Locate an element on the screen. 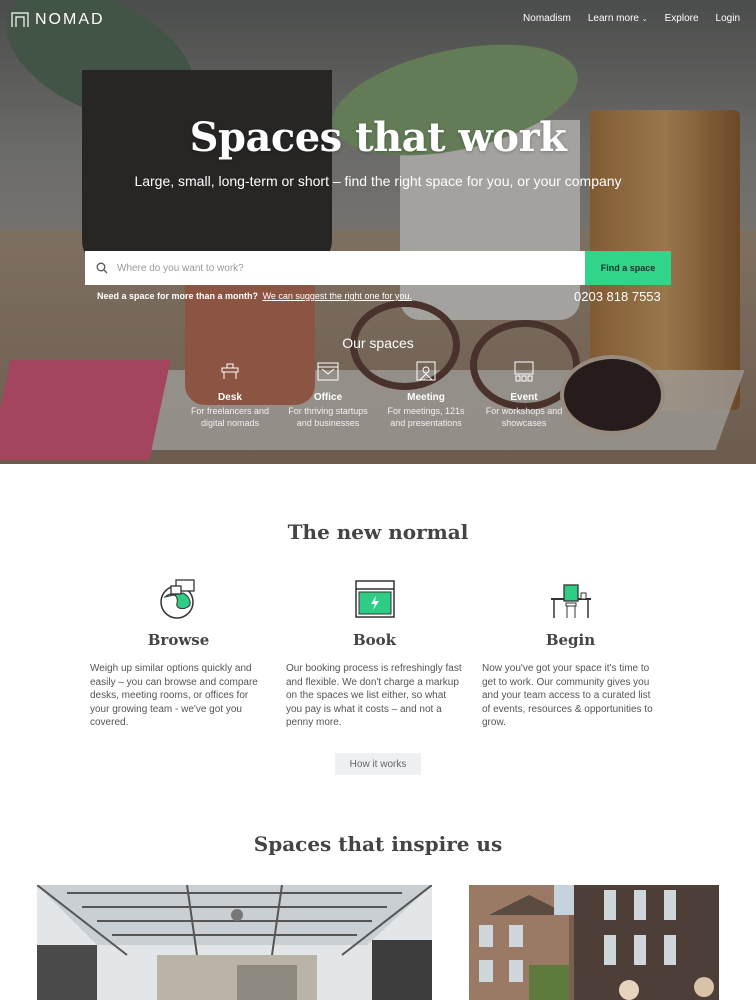  inspire-photo-building is located at coordinates (594, 942).